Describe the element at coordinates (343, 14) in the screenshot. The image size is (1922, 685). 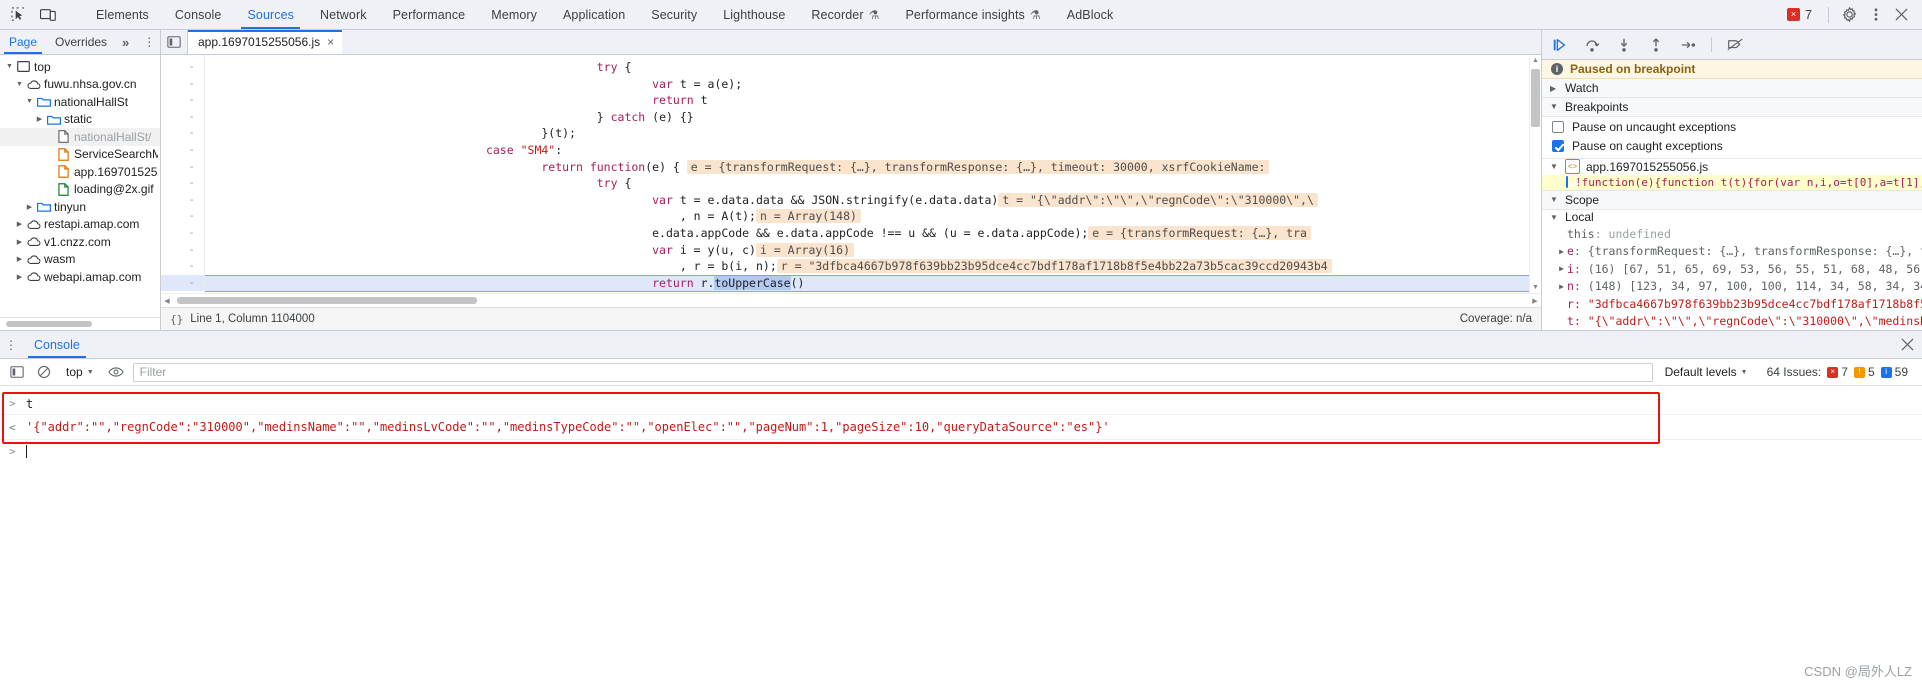
I see `tab-network: Network` at that location.